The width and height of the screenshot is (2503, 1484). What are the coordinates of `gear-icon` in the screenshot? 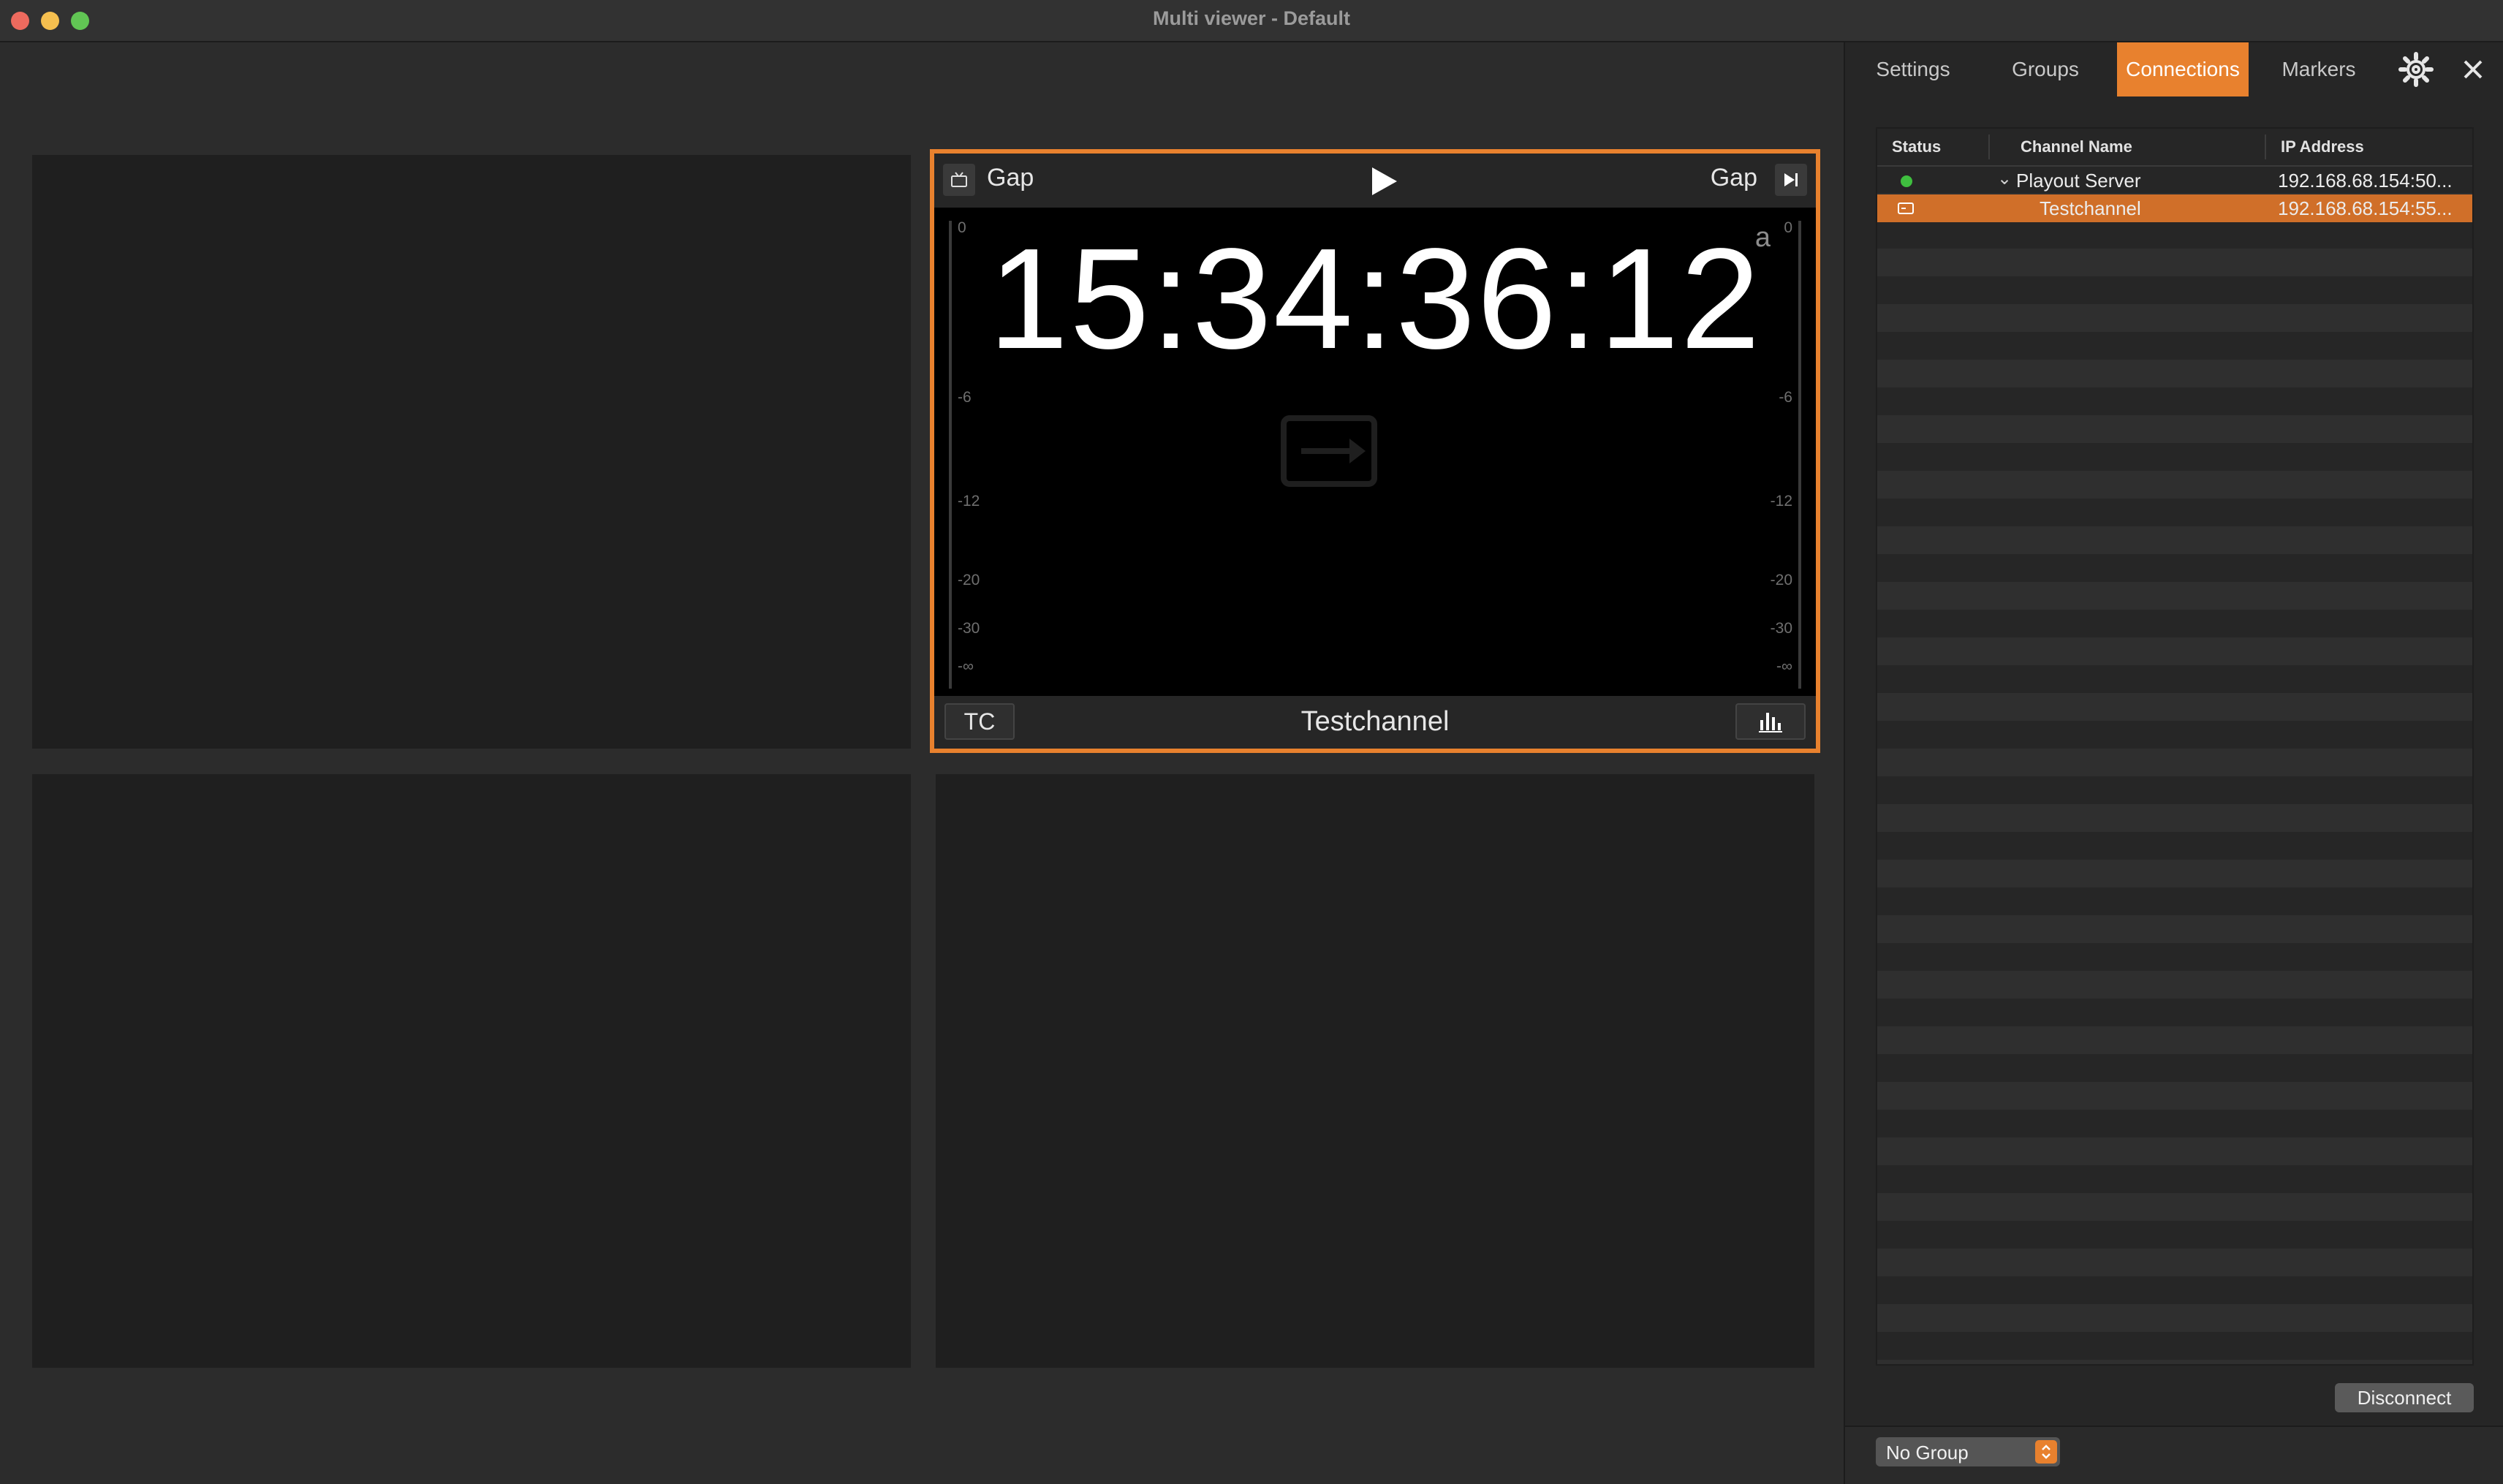 It's located at (2416, 69).